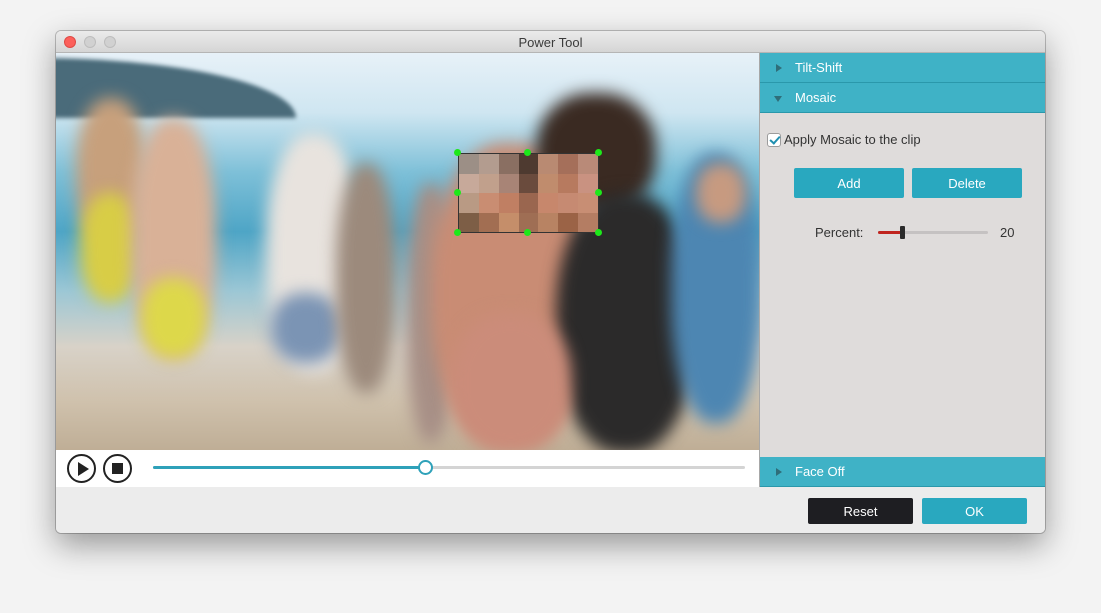 The height and width of the screenshot is (613, 1101). What do you see at coordinates (902, 472) in the screenshot?
I see `section-face-off: Face Off` at bounding box center [902, 472].